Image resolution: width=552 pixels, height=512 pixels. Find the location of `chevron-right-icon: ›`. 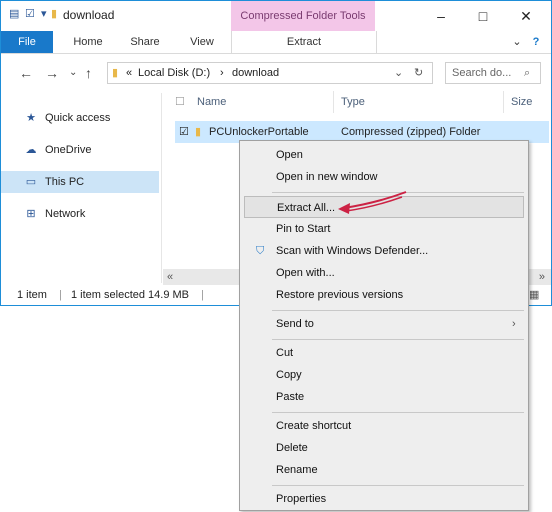

chevron-right-icon: › is located at coordinates (514, 324).